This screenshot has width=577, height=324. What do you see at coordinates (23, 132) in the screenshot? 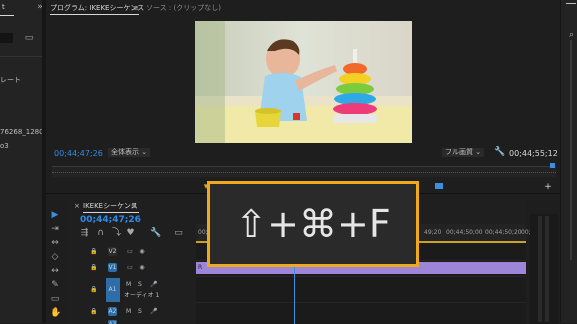
I see `project-item: 76268_1280_` at bounding box center [23, 132].